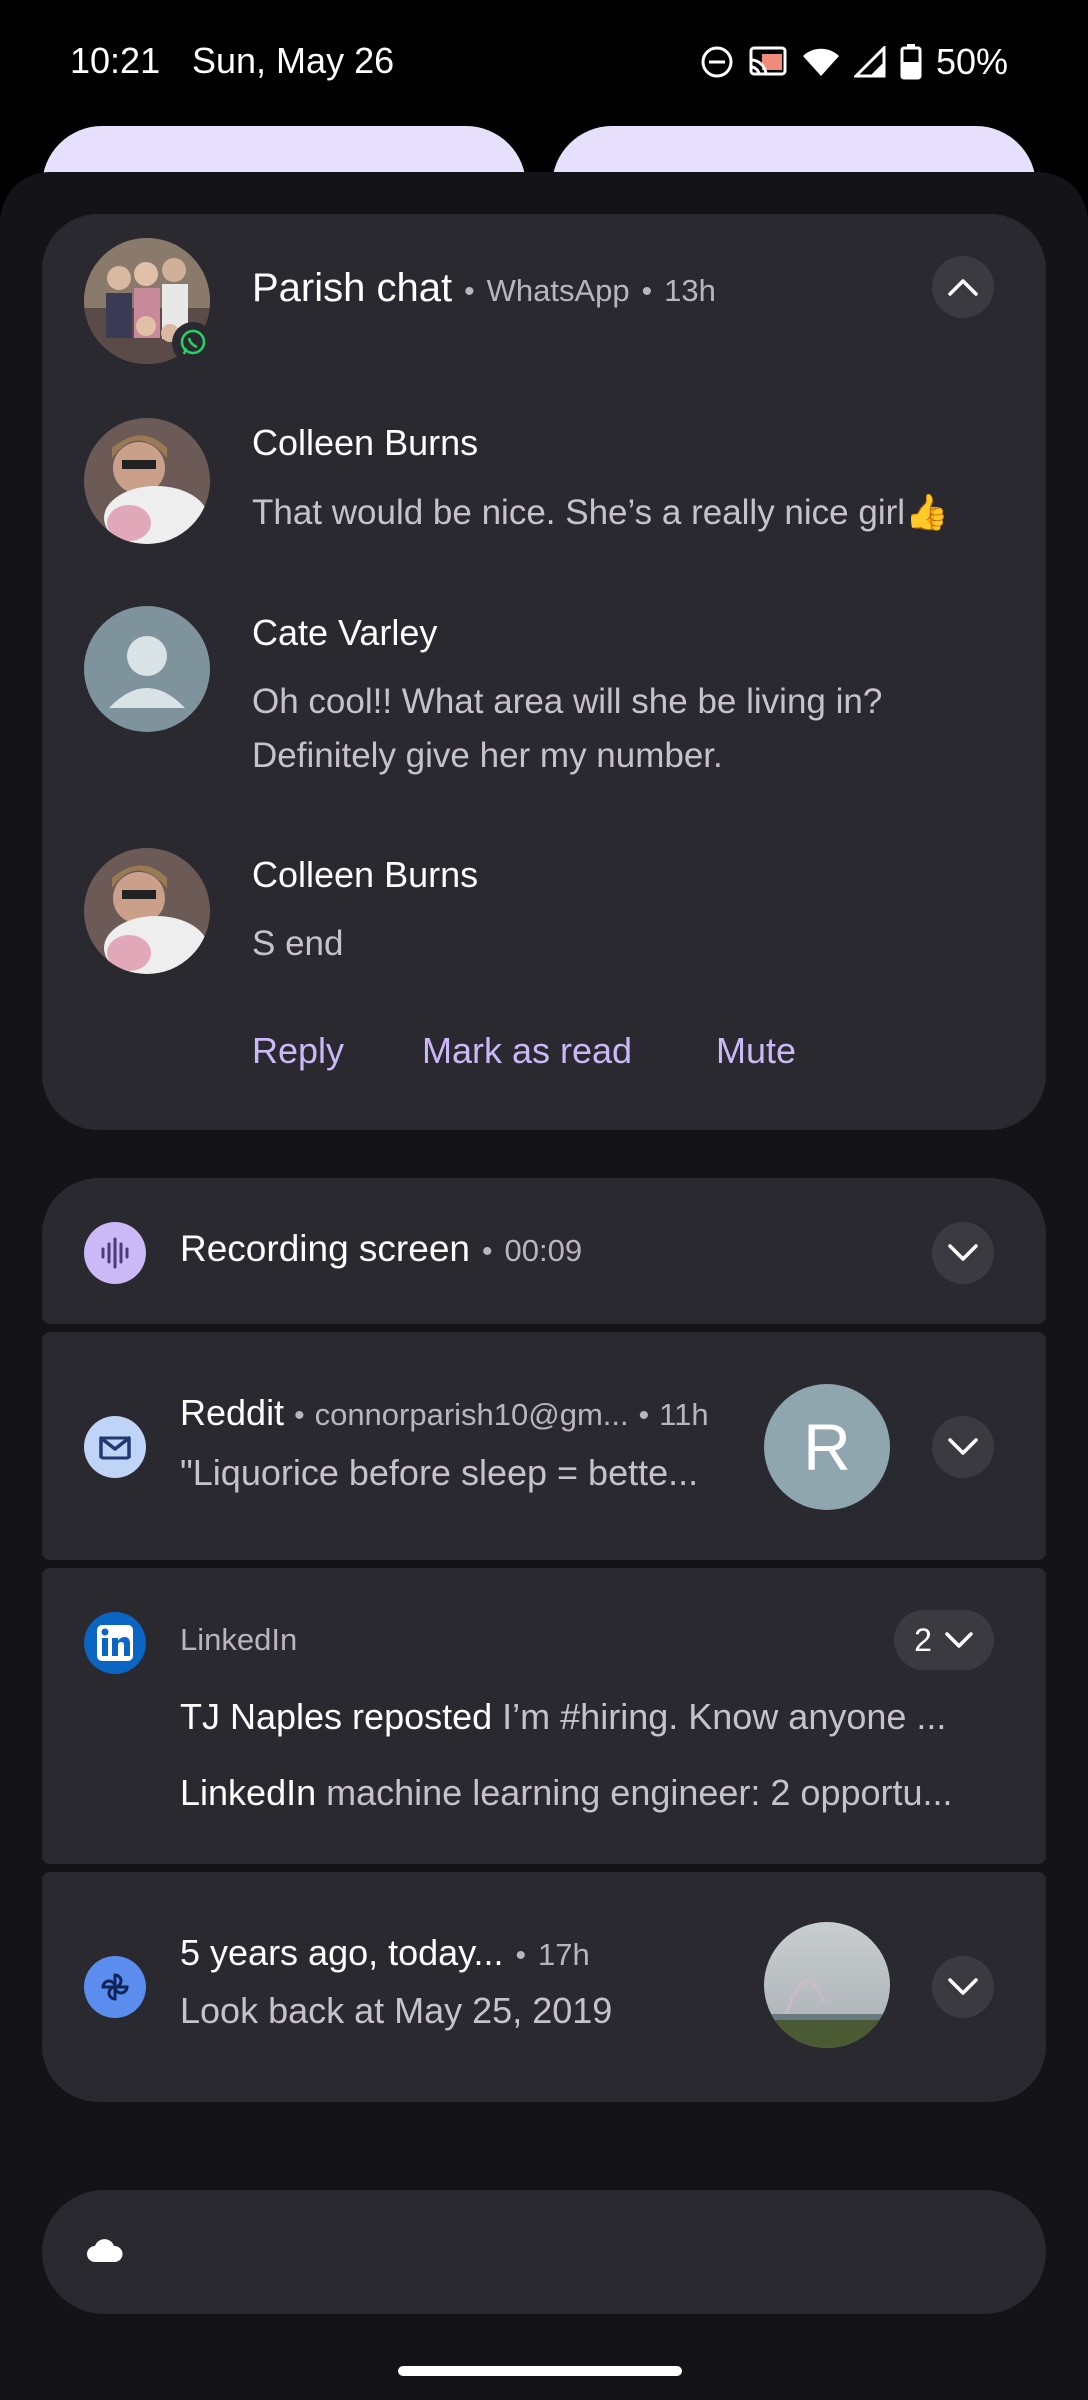 Image resolution: width=1088 pixels, height=2400 pixels. I want to click on app-name: WhatsApp, so click(558, 290).